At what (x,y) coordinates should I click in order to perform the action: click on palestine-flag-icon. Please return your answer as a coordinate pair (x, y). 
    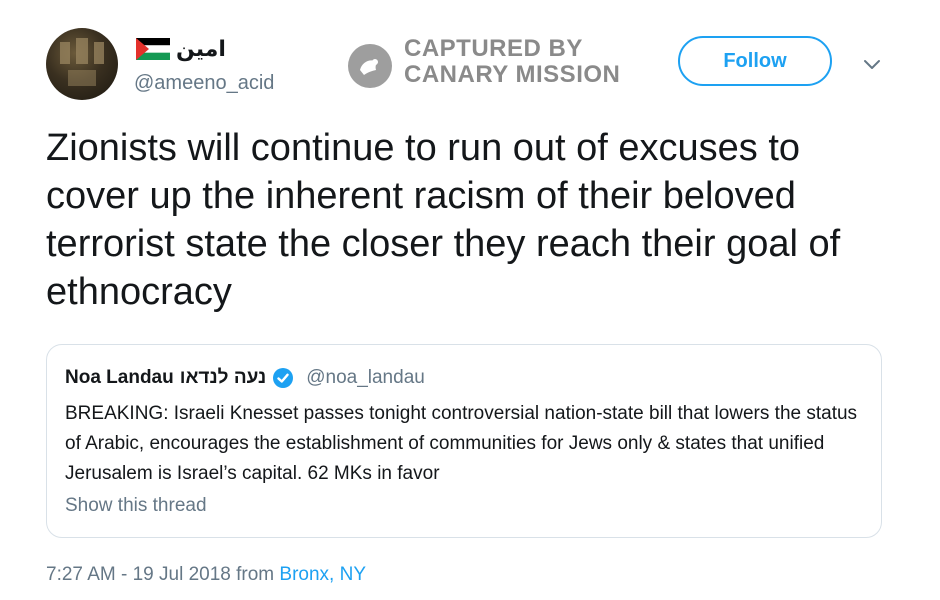
    Looking at the image, I should click on (153, 49).